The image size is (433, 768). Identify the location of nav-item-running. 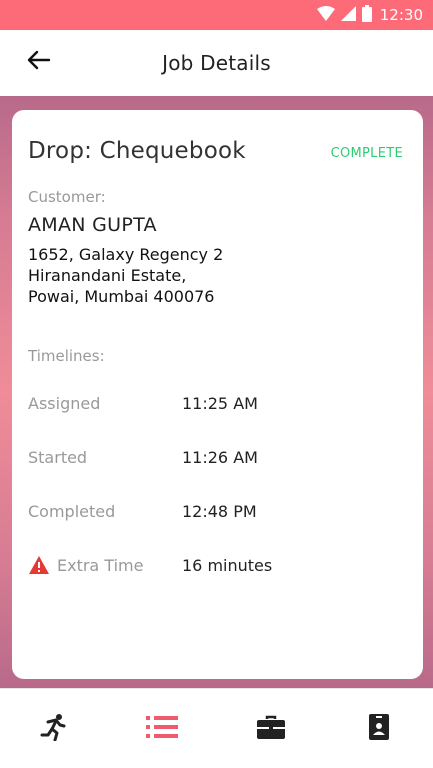
(54, 729).